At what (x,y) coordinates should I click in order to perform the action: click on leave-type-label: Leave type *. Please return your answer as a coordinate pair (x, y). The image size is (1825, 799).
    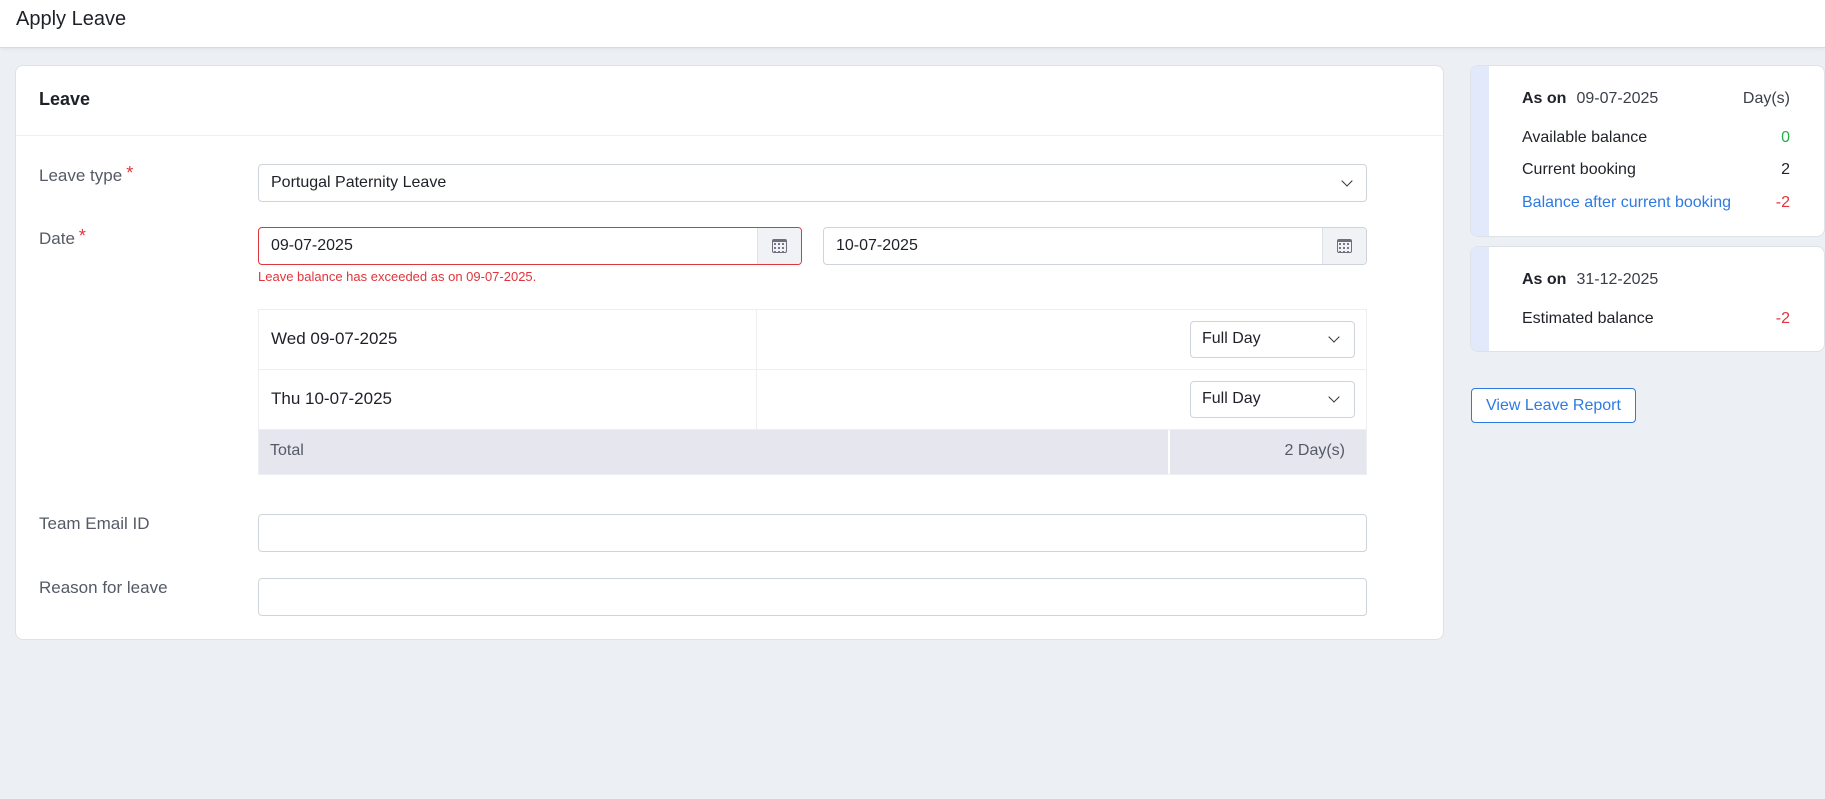
    Looking at the image, I should click on (86, 174).